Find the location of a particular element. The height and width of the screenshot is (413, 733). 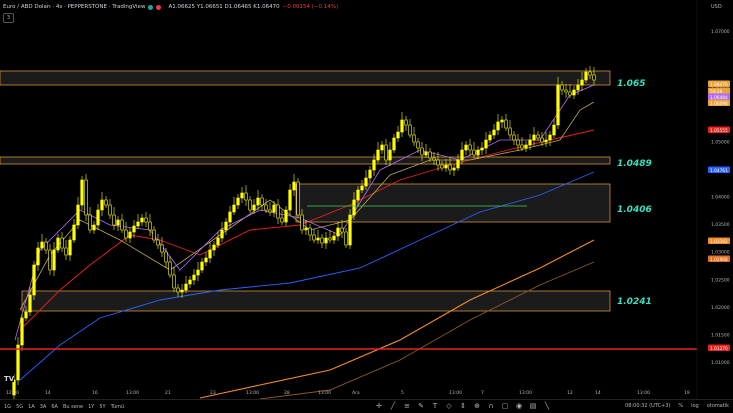

pattern-icon: ◇ is located at coordinates (449, 406).